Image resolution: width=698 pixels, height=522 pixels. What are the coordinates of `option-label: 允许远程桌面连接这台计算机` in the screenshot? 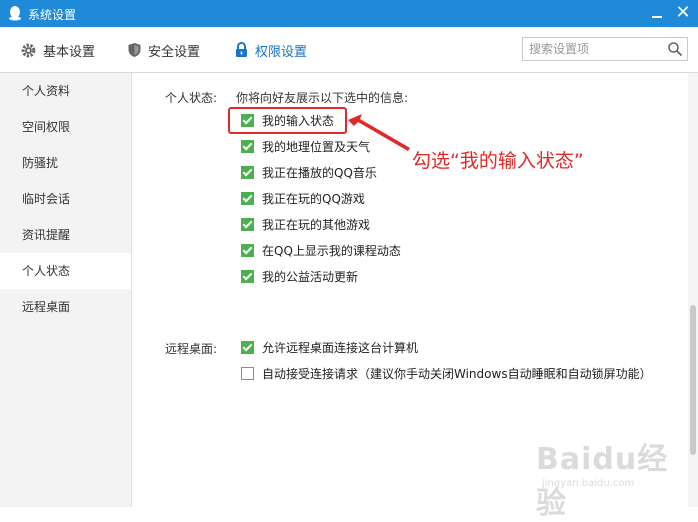 It's located at (340, 347).